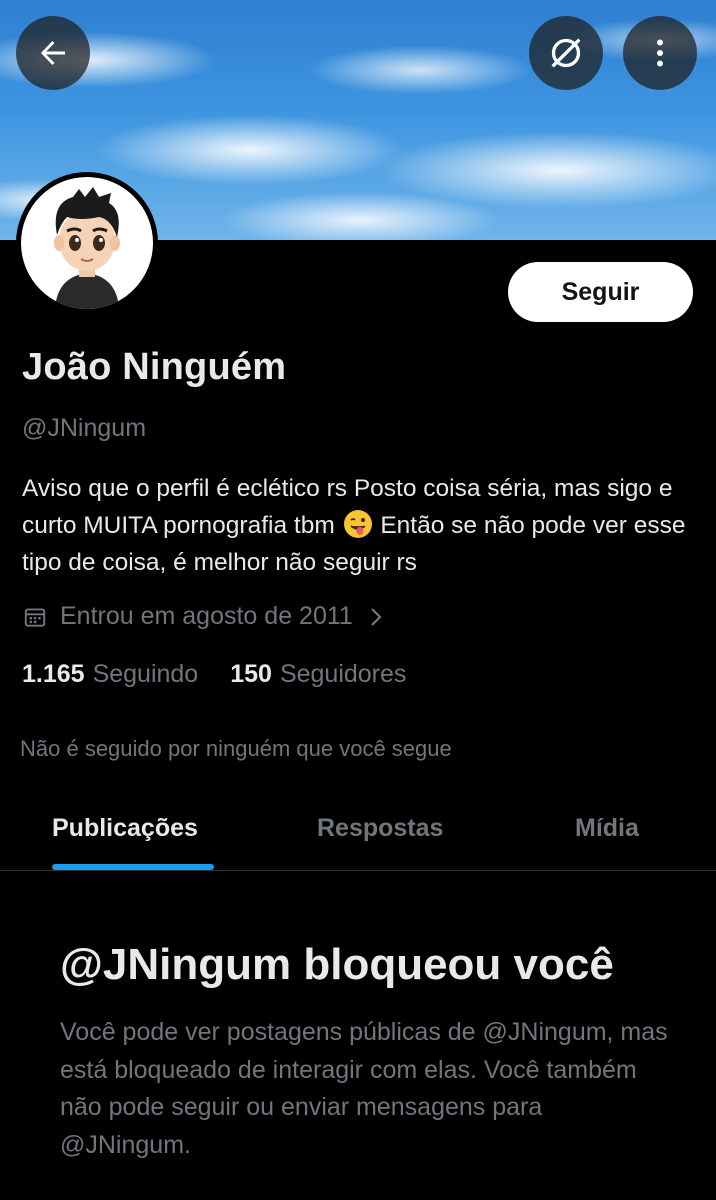 This screenshot has width=716, height=1200. Describe the element at coordinates (84, 428) in the screenshot. I see `profile-handle: @JNingum` at that location.